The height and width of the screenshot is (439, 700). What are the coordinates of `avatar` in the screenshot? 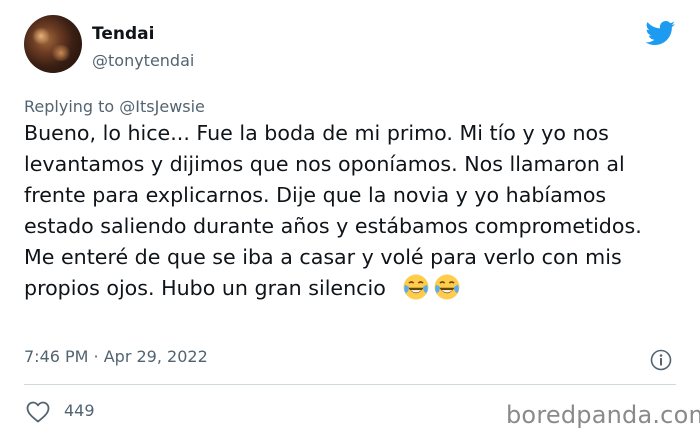 It's located at (53, 44).